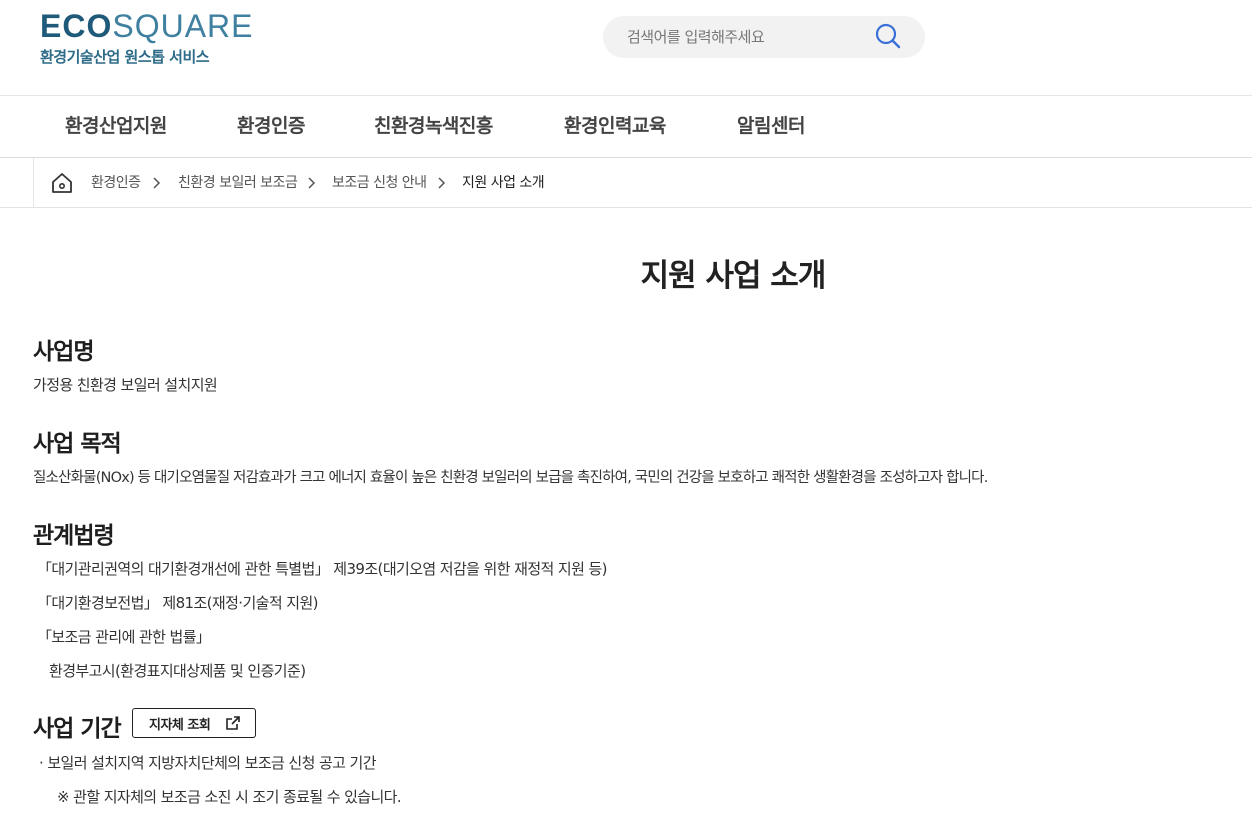  What do you see at coordinates (233, 723) in the screenshot?
I see `external-link-icon` at bounding box center [233, 723].